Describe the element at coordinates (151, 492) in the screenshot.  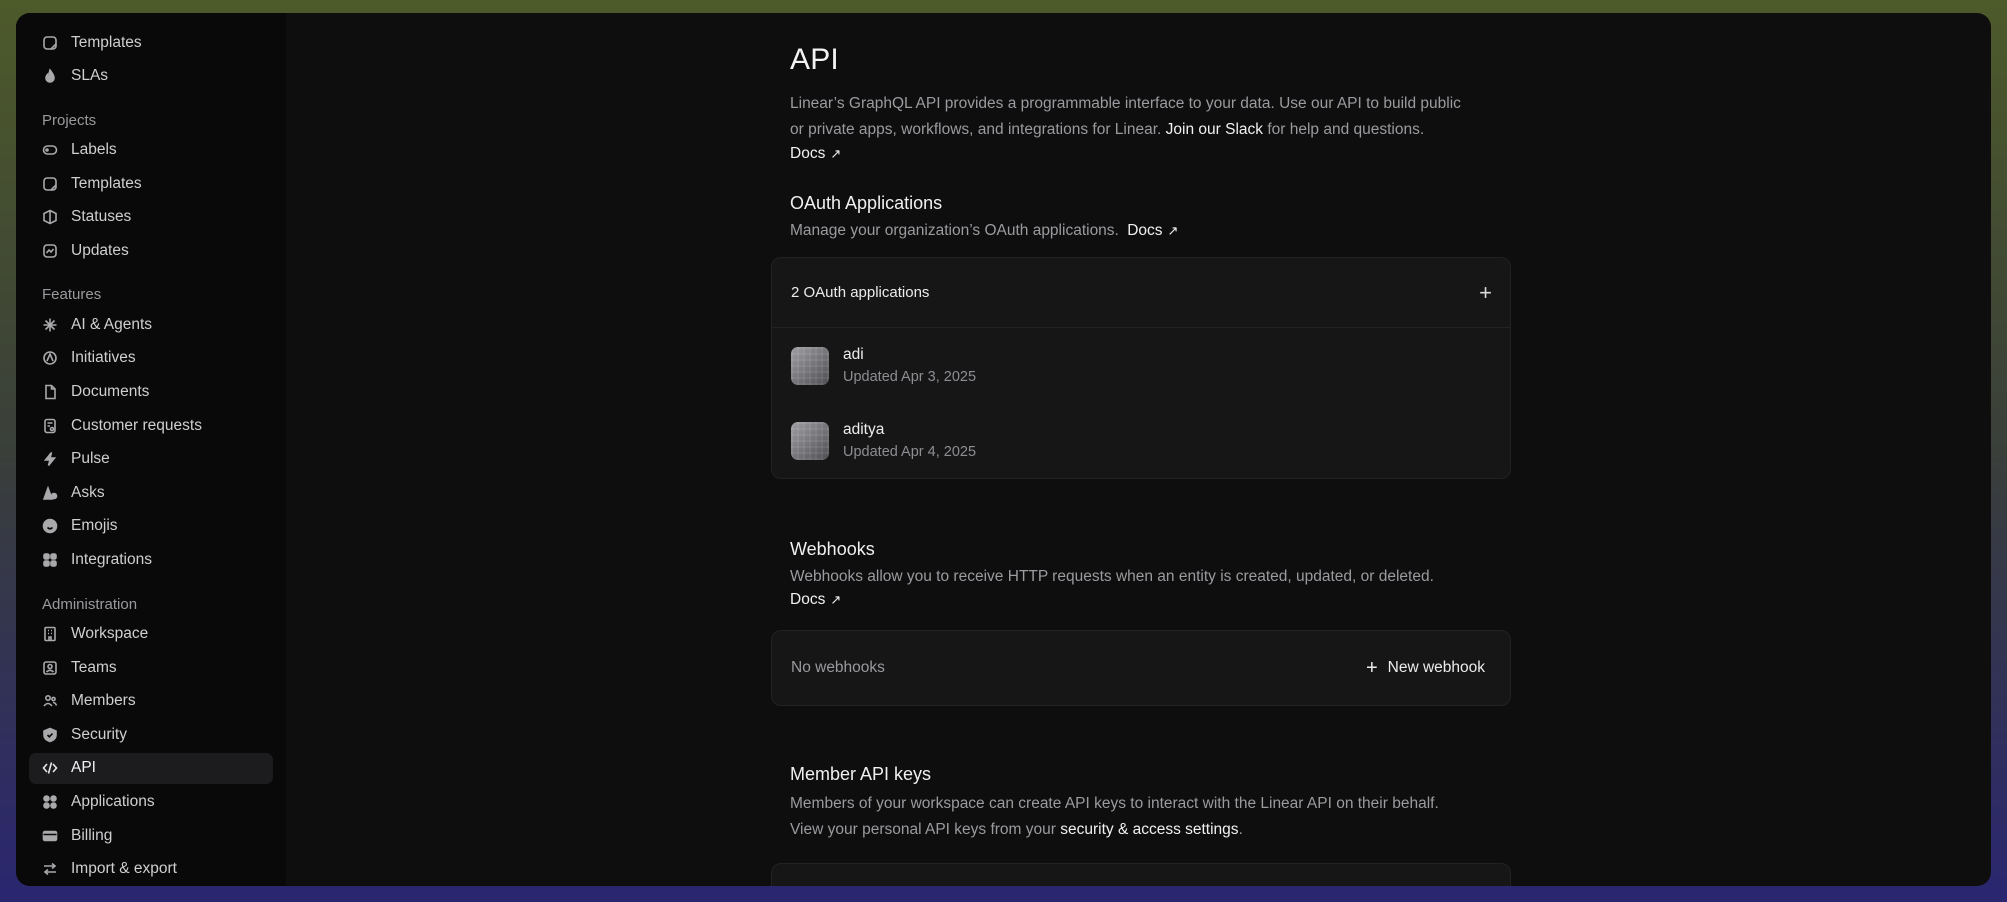
I see `sidebar-item-asks: Asks` at that location.